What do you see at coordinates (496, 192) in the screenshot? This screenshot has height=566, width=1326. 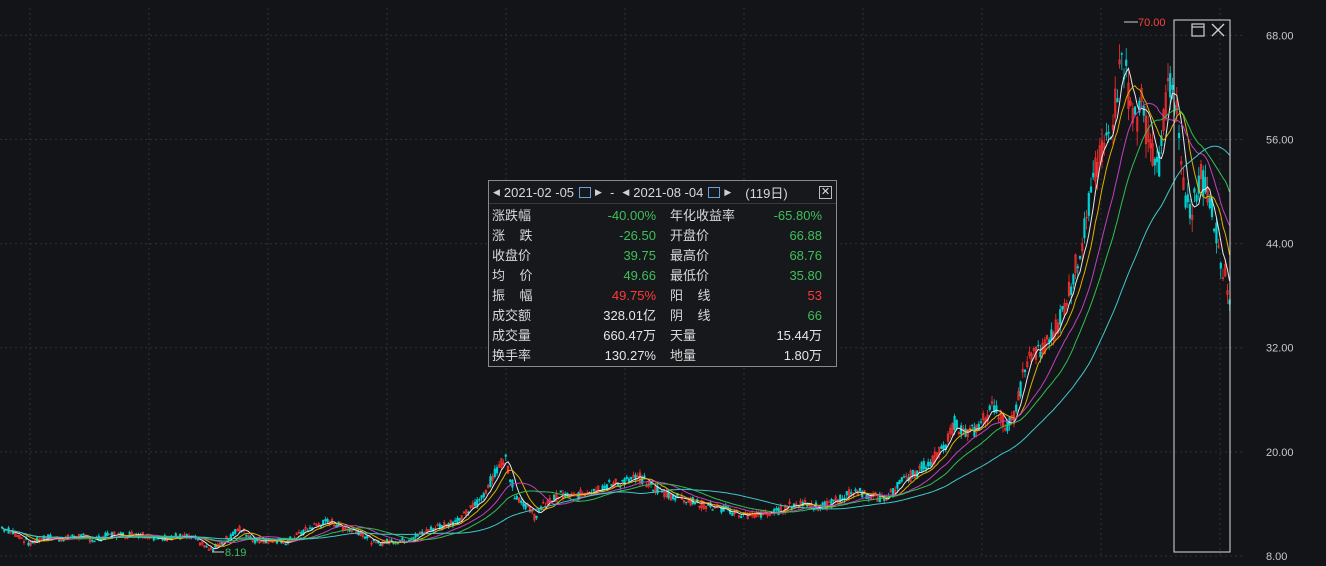 I see `prev-start-arrow-icon: ◀` at bounding box center [496, 192].